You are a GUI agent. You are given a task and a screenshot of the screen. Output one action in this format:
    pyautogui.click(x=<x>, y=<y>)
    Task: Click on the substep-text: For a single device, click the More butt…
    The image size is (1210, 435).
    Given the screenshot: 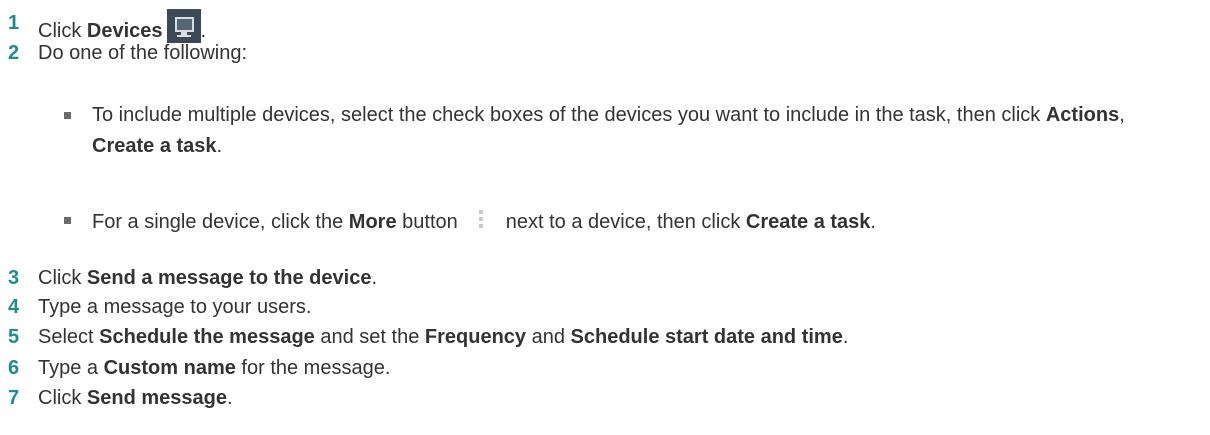 What is the action you would take?
    pyautogui.click(x=642, y=222)
    